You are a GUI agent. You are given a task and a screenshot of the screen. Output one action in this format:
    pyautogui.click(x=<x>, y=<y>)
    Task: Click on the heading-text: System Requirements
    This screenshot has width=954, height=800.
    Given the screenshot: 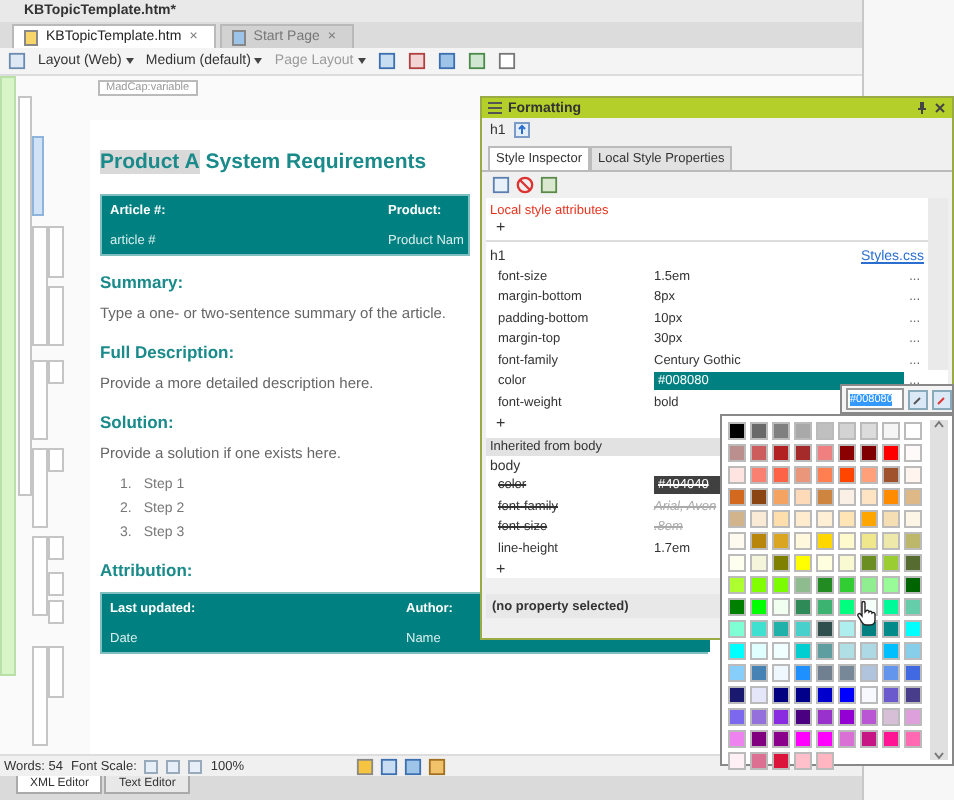 What is the action you would take?
    pyautogui.click(x=316, y=162)
    